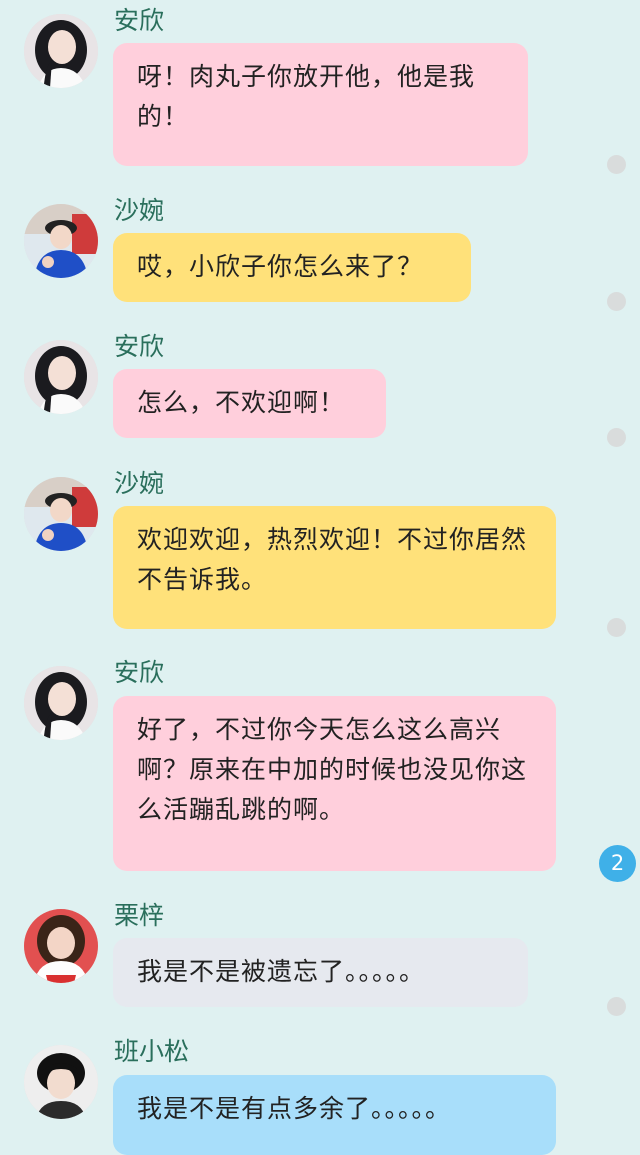  I want to click on sender-name: 栗梓, so click(139, 915).